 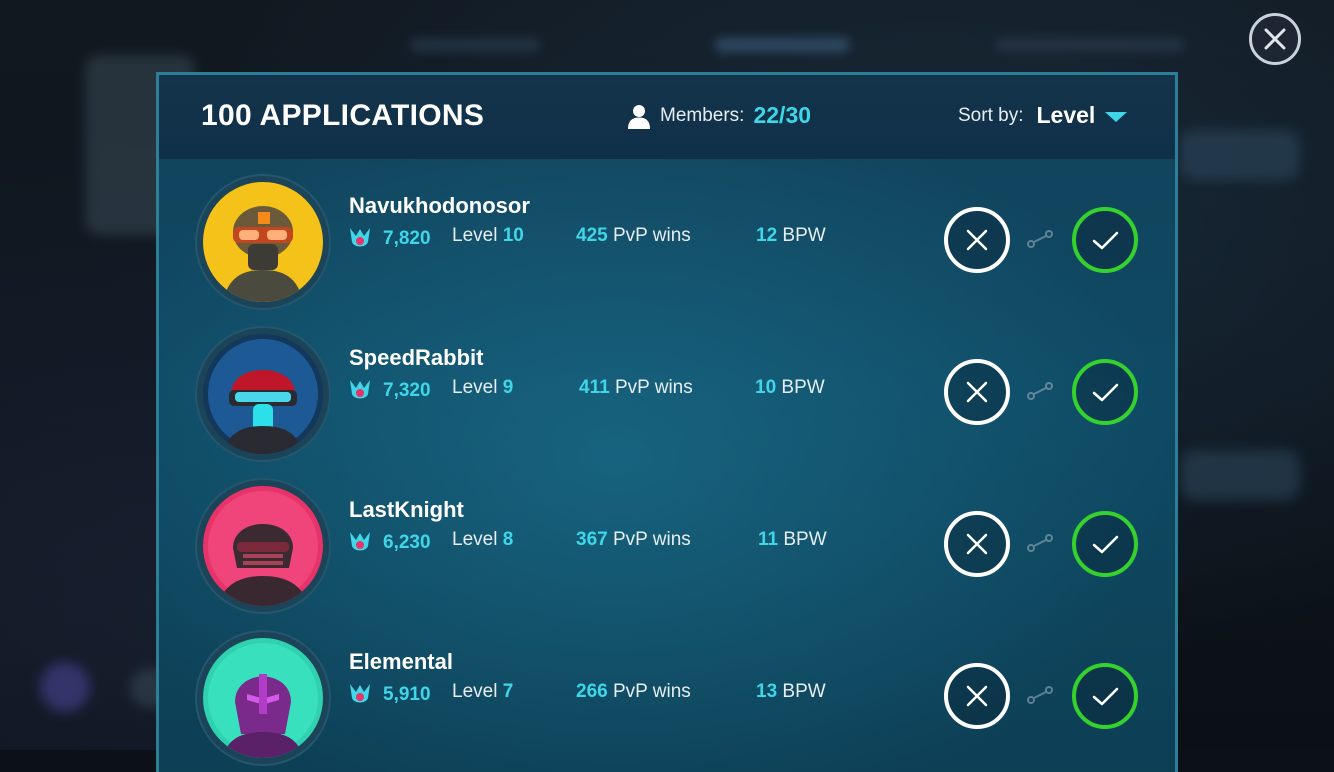 I want to click on pvp-value: 367, so click(x=592, y=539).